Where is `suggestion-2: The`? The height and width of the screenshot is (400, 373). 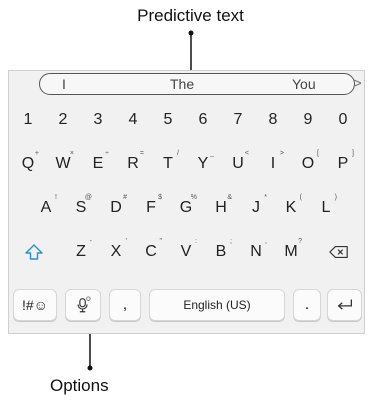 suggestion-2: The is located at coordinates (182, 84).